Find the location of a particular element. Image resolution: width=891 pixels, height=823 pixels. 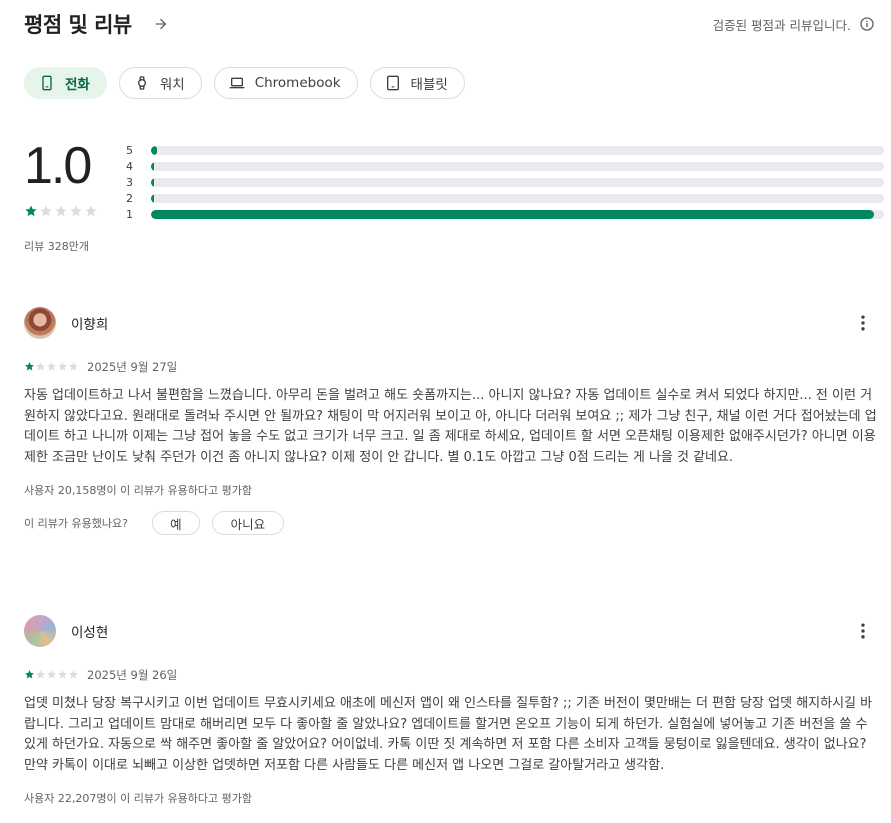

distribution-label: 3 is located at coordinates (129, 182).